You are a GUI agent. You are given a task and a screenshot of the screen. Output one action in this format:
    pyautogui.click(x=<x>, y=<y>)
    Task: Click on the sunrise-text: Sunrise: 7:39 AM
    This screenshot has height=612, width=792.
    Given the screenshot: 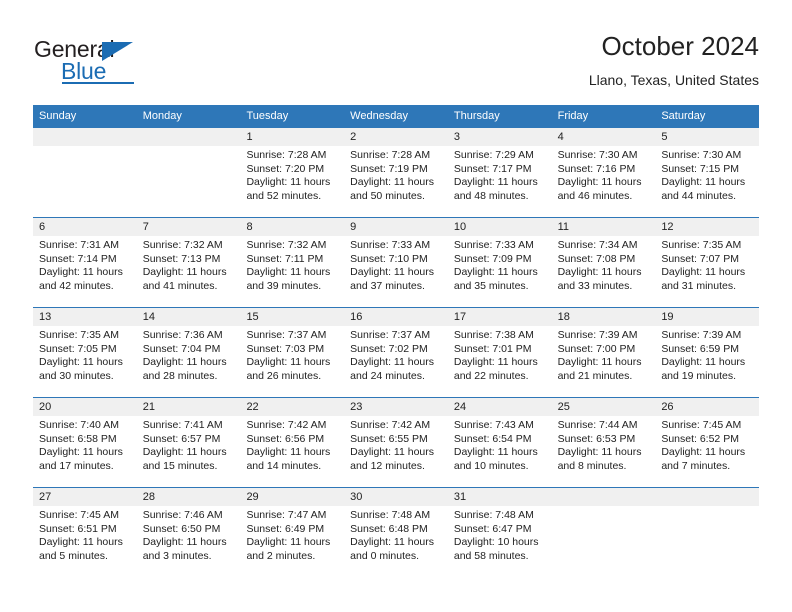 What is the action you would take?
    pyautogui.click(x=701, y=335)
    